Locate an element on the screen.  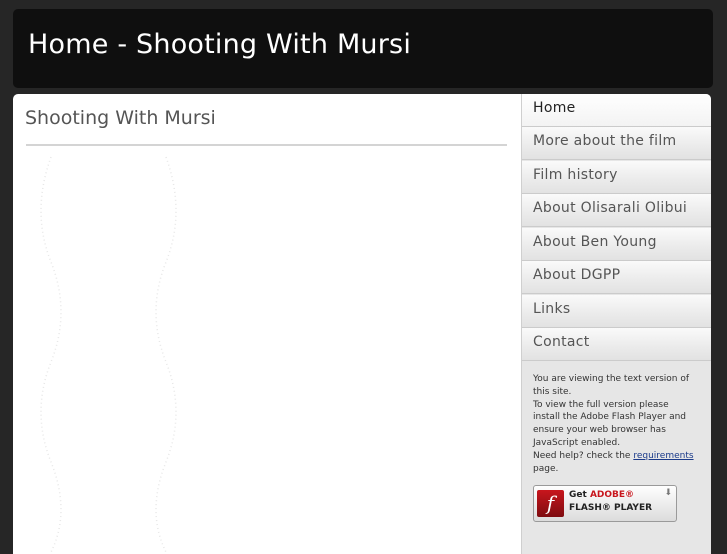
sidebar-item-label: About Ben Young is located at coordinates (595, 242).